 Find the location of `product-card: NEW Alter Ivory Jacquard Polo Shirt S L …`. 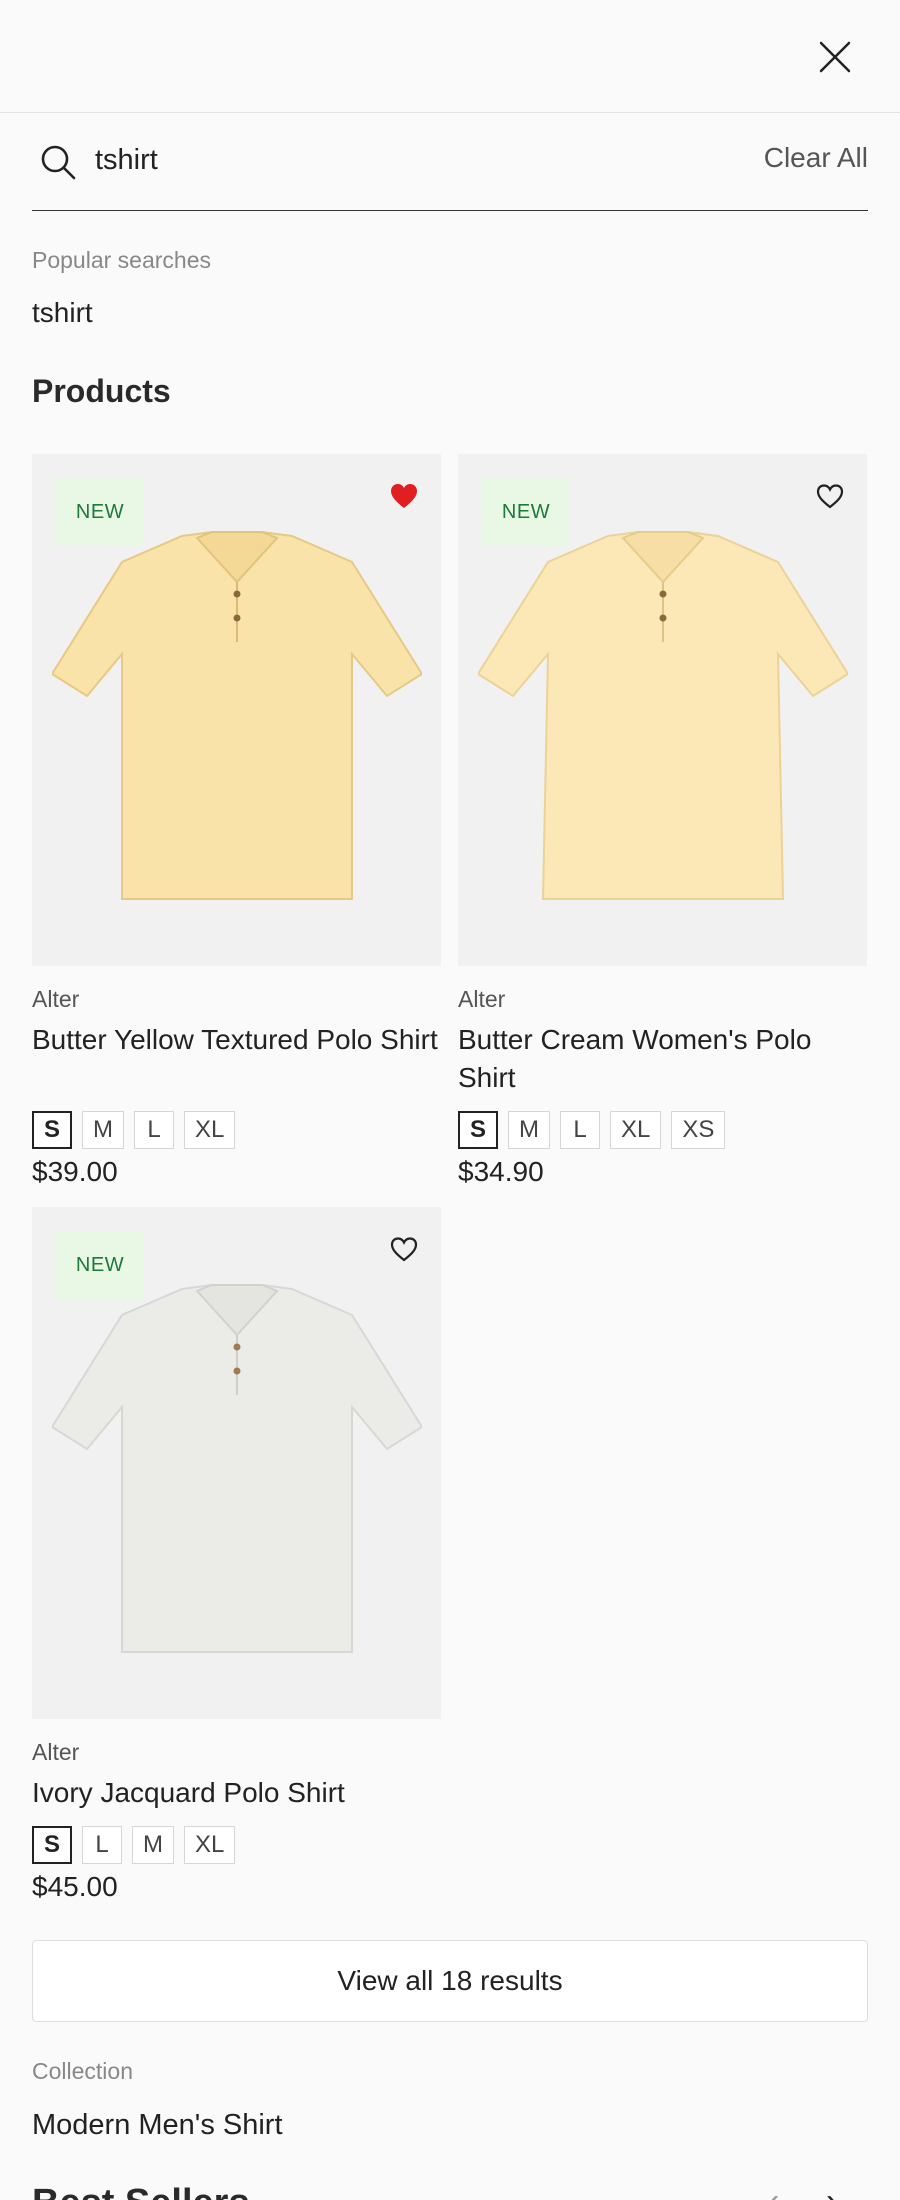

product-card: NEW Alter Ivory Jacquard Polo Shirt S L … is located at coordinates (236, 1554).